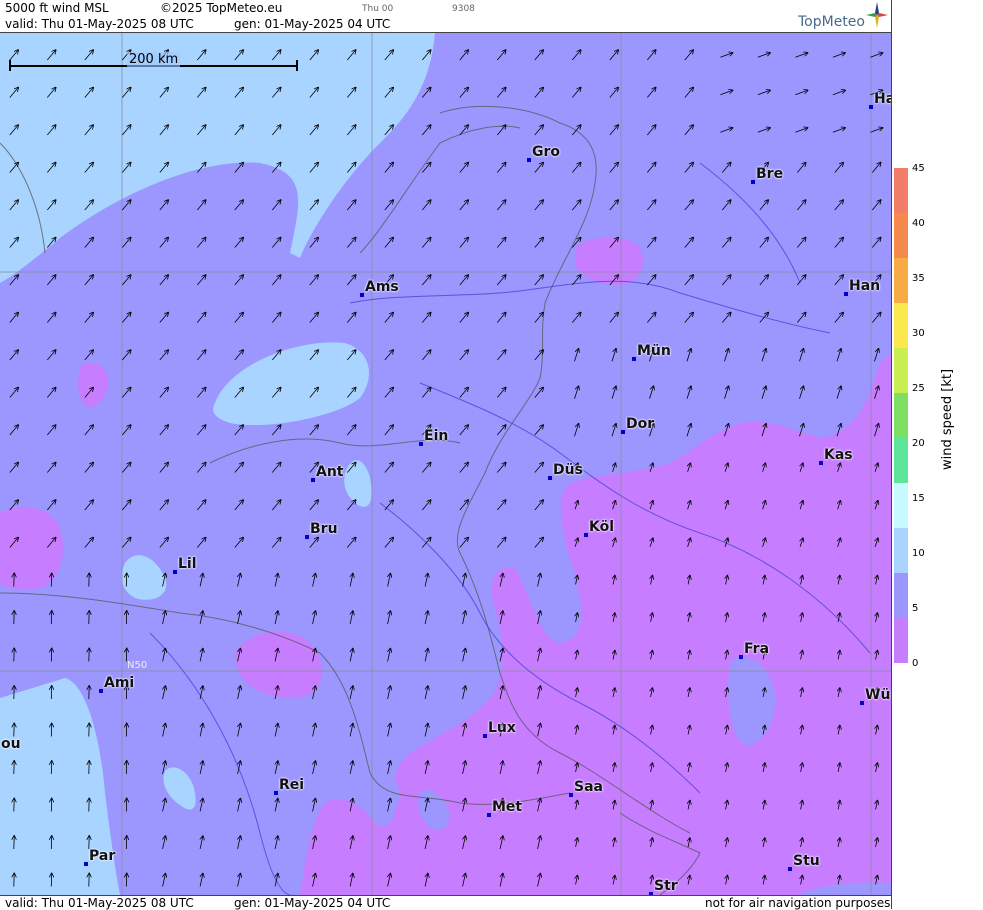 The width and height of the screenshot is (983, 910). Describe the element at coordinates (831, 22) in the screenshot. I see `brand-logo-text: TopMeteo` at that location.